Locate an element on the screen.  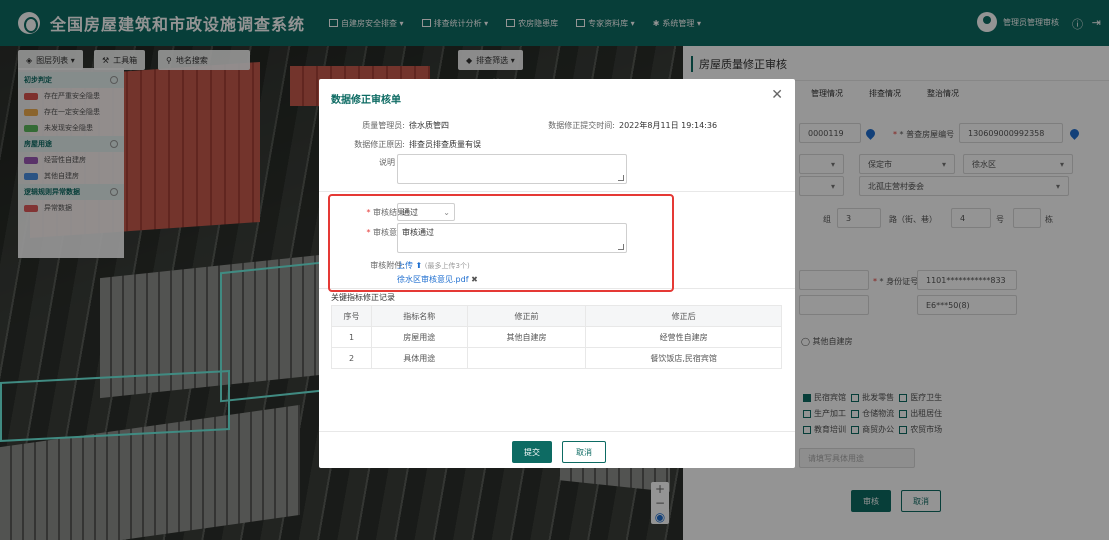
col-indicator: 指标名称 is located at coordinates (419, 316).